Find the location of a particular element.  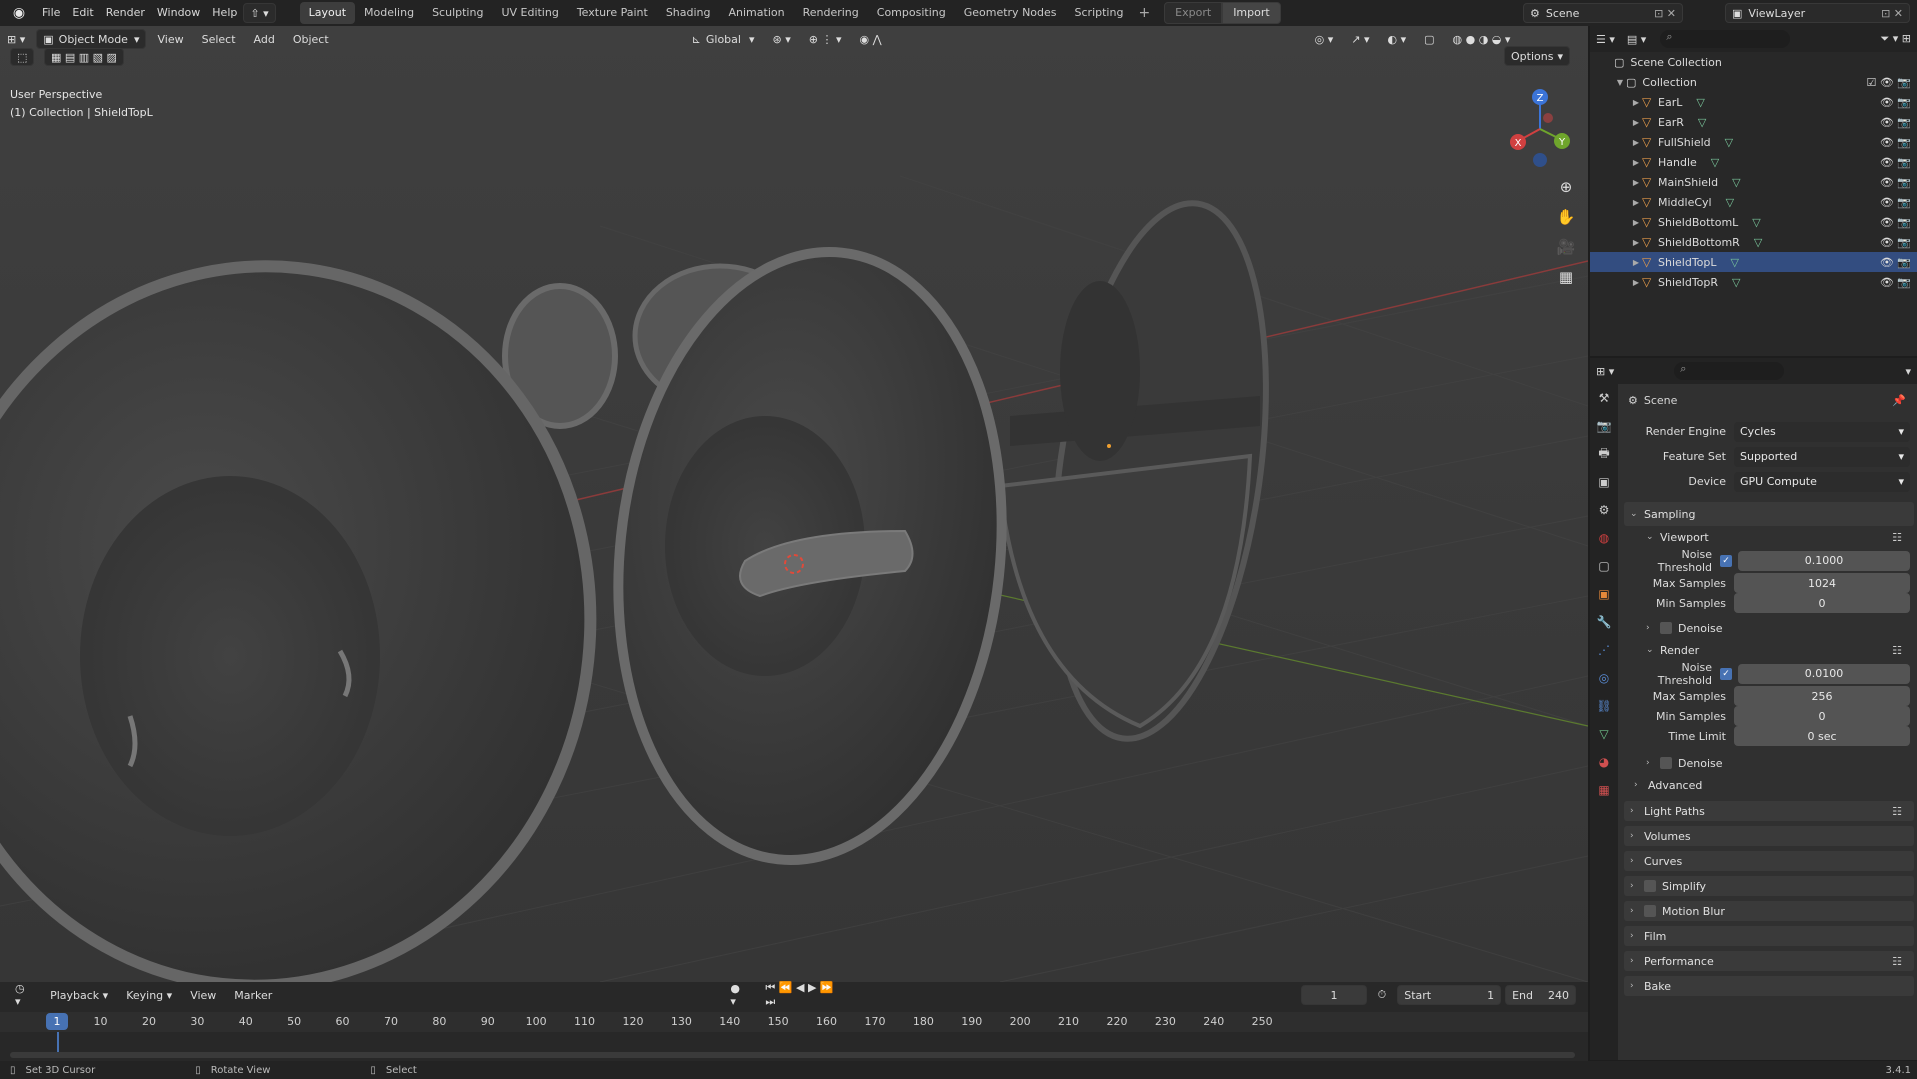

outliner-object-row: ▶ ▽ Handle ▽ 👁 📷 is located at coordinates (1753, 162).